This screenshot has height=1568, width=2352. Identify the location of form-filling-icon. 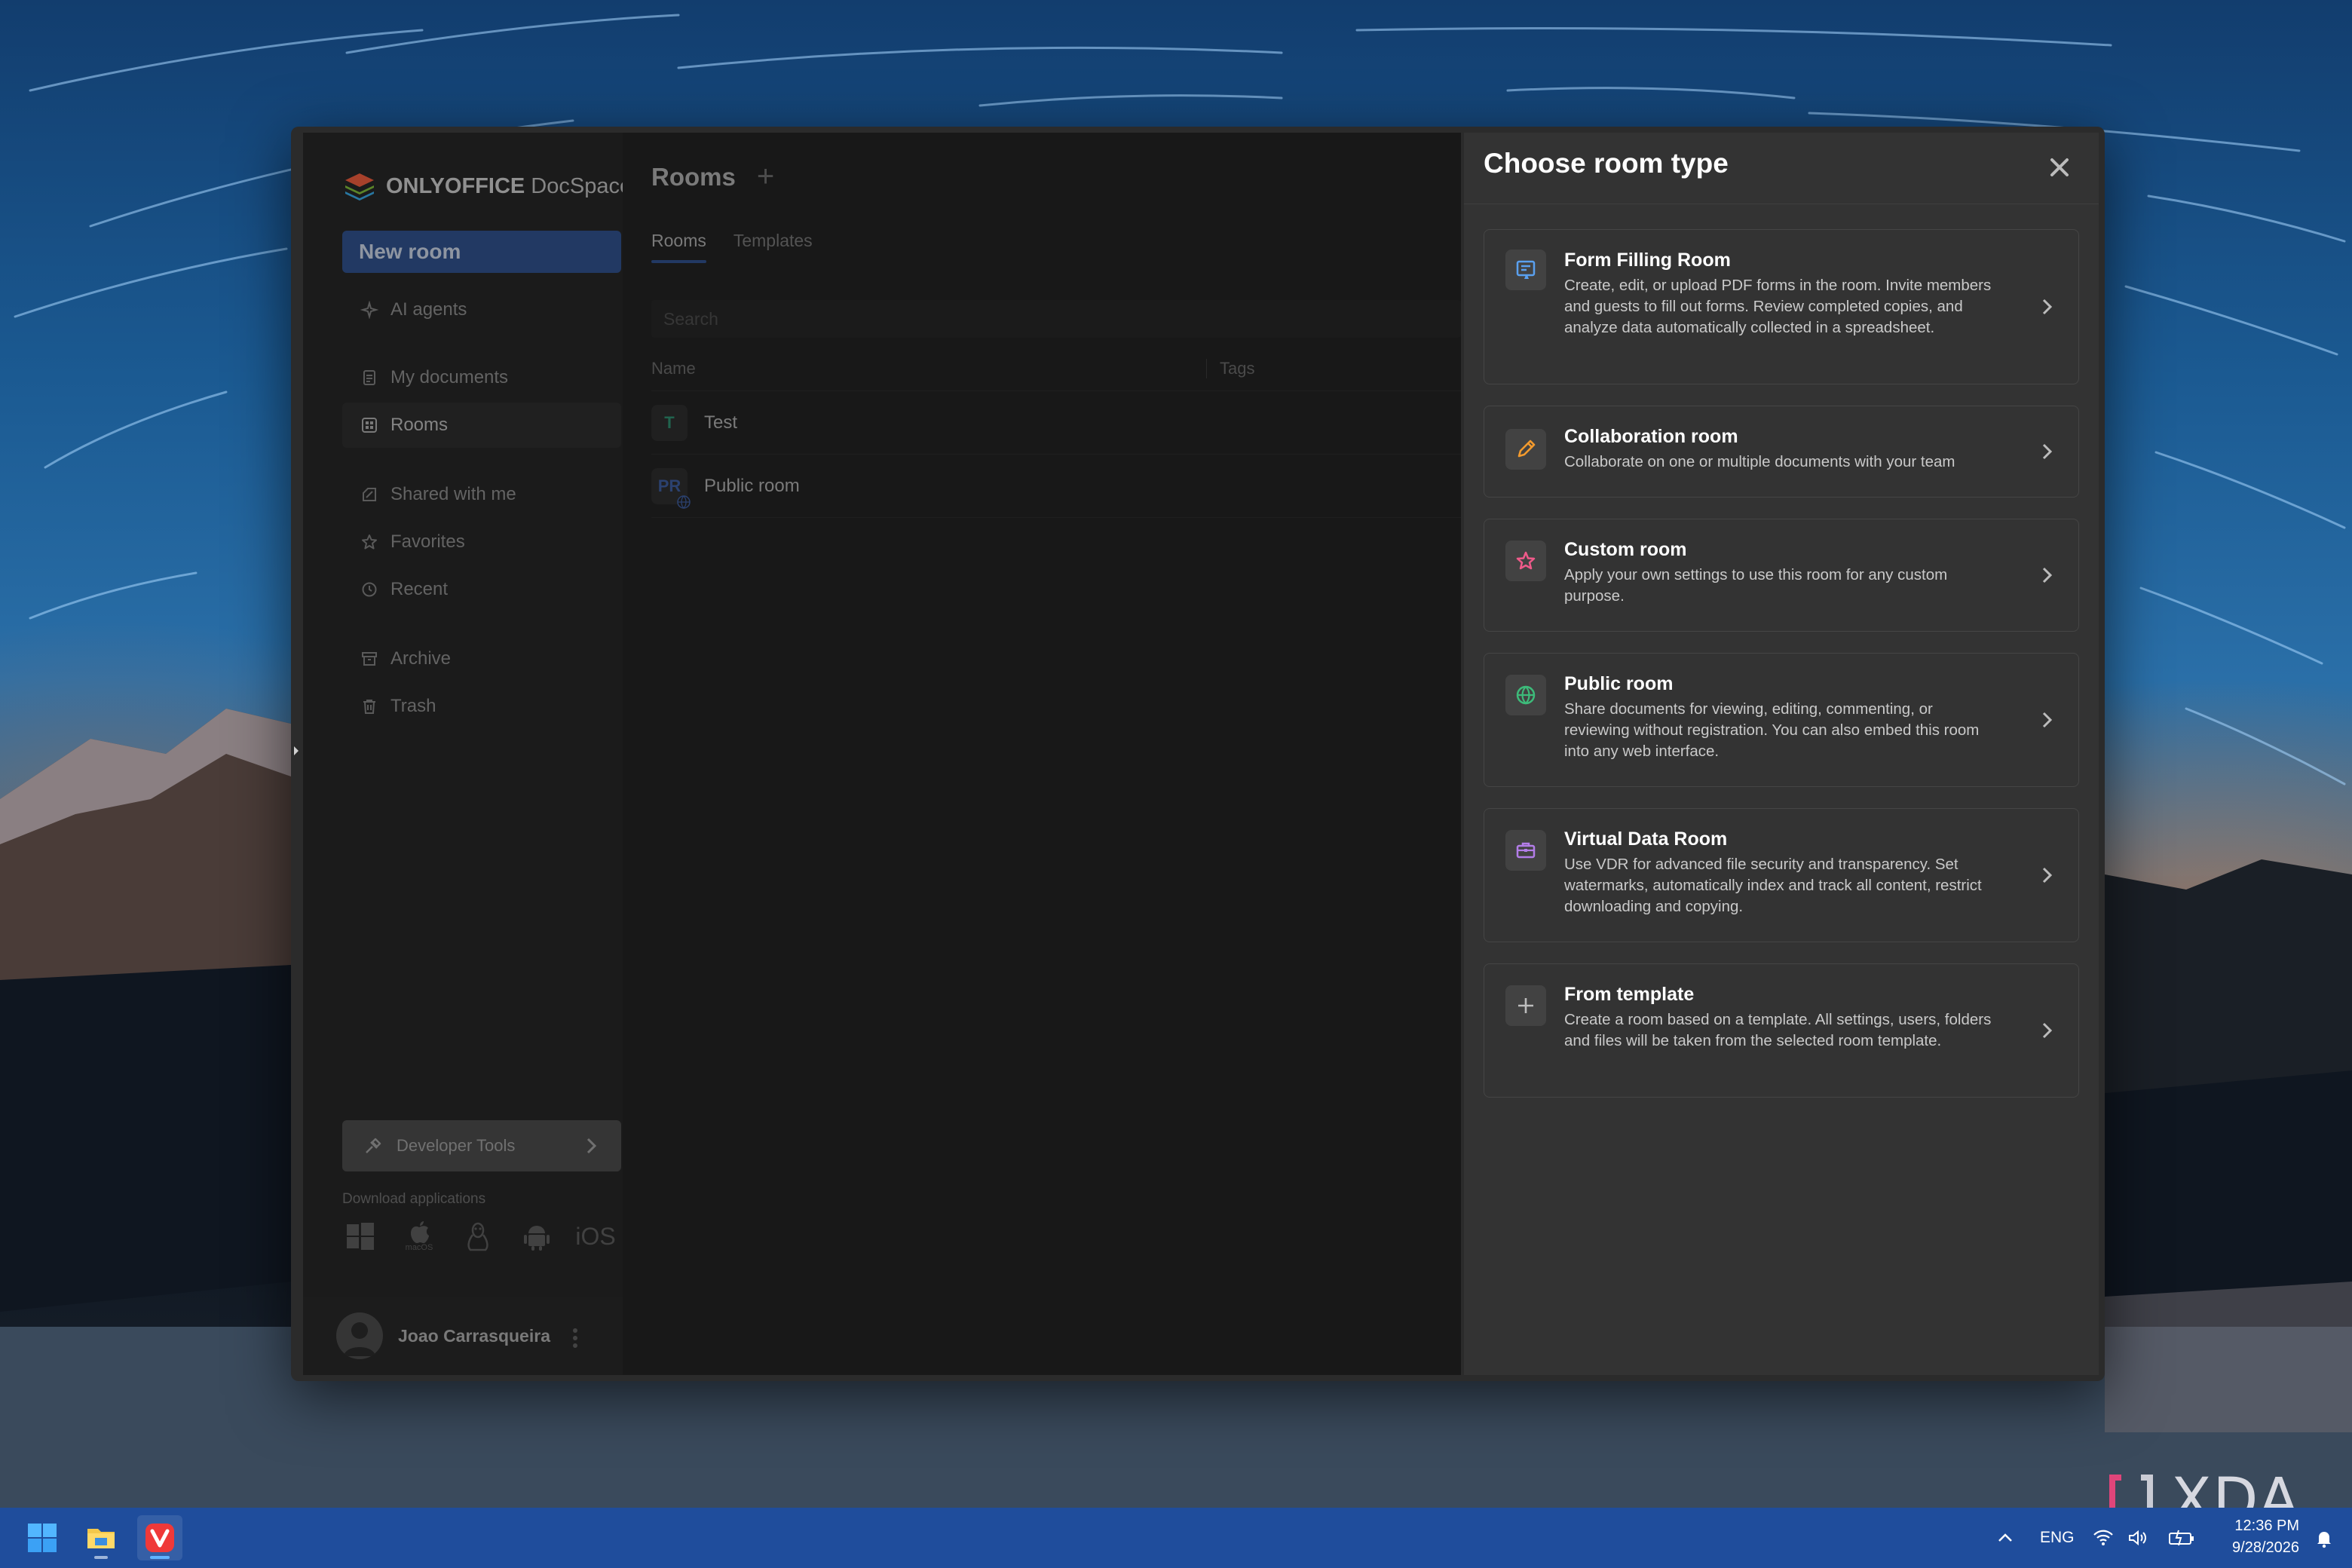
(1525, 270).